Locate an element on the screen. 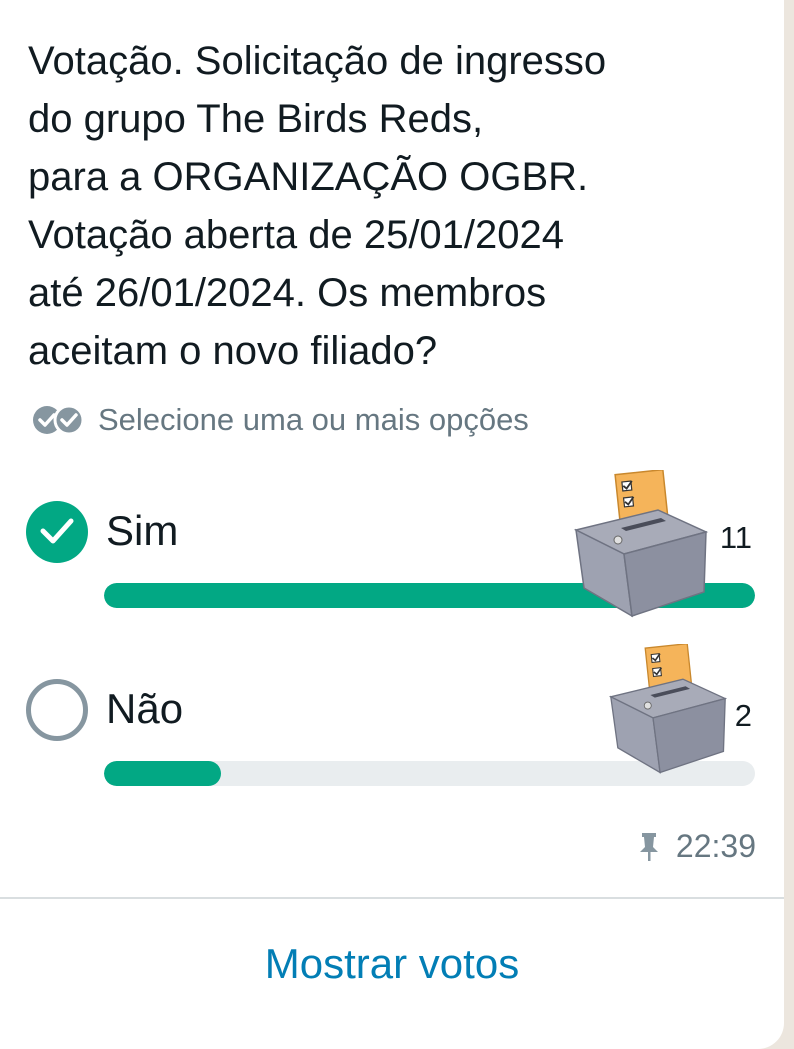 This screenshot has height=1049, width=794. poll-option-nao: Não 2 is located at coordinates (392, 715).